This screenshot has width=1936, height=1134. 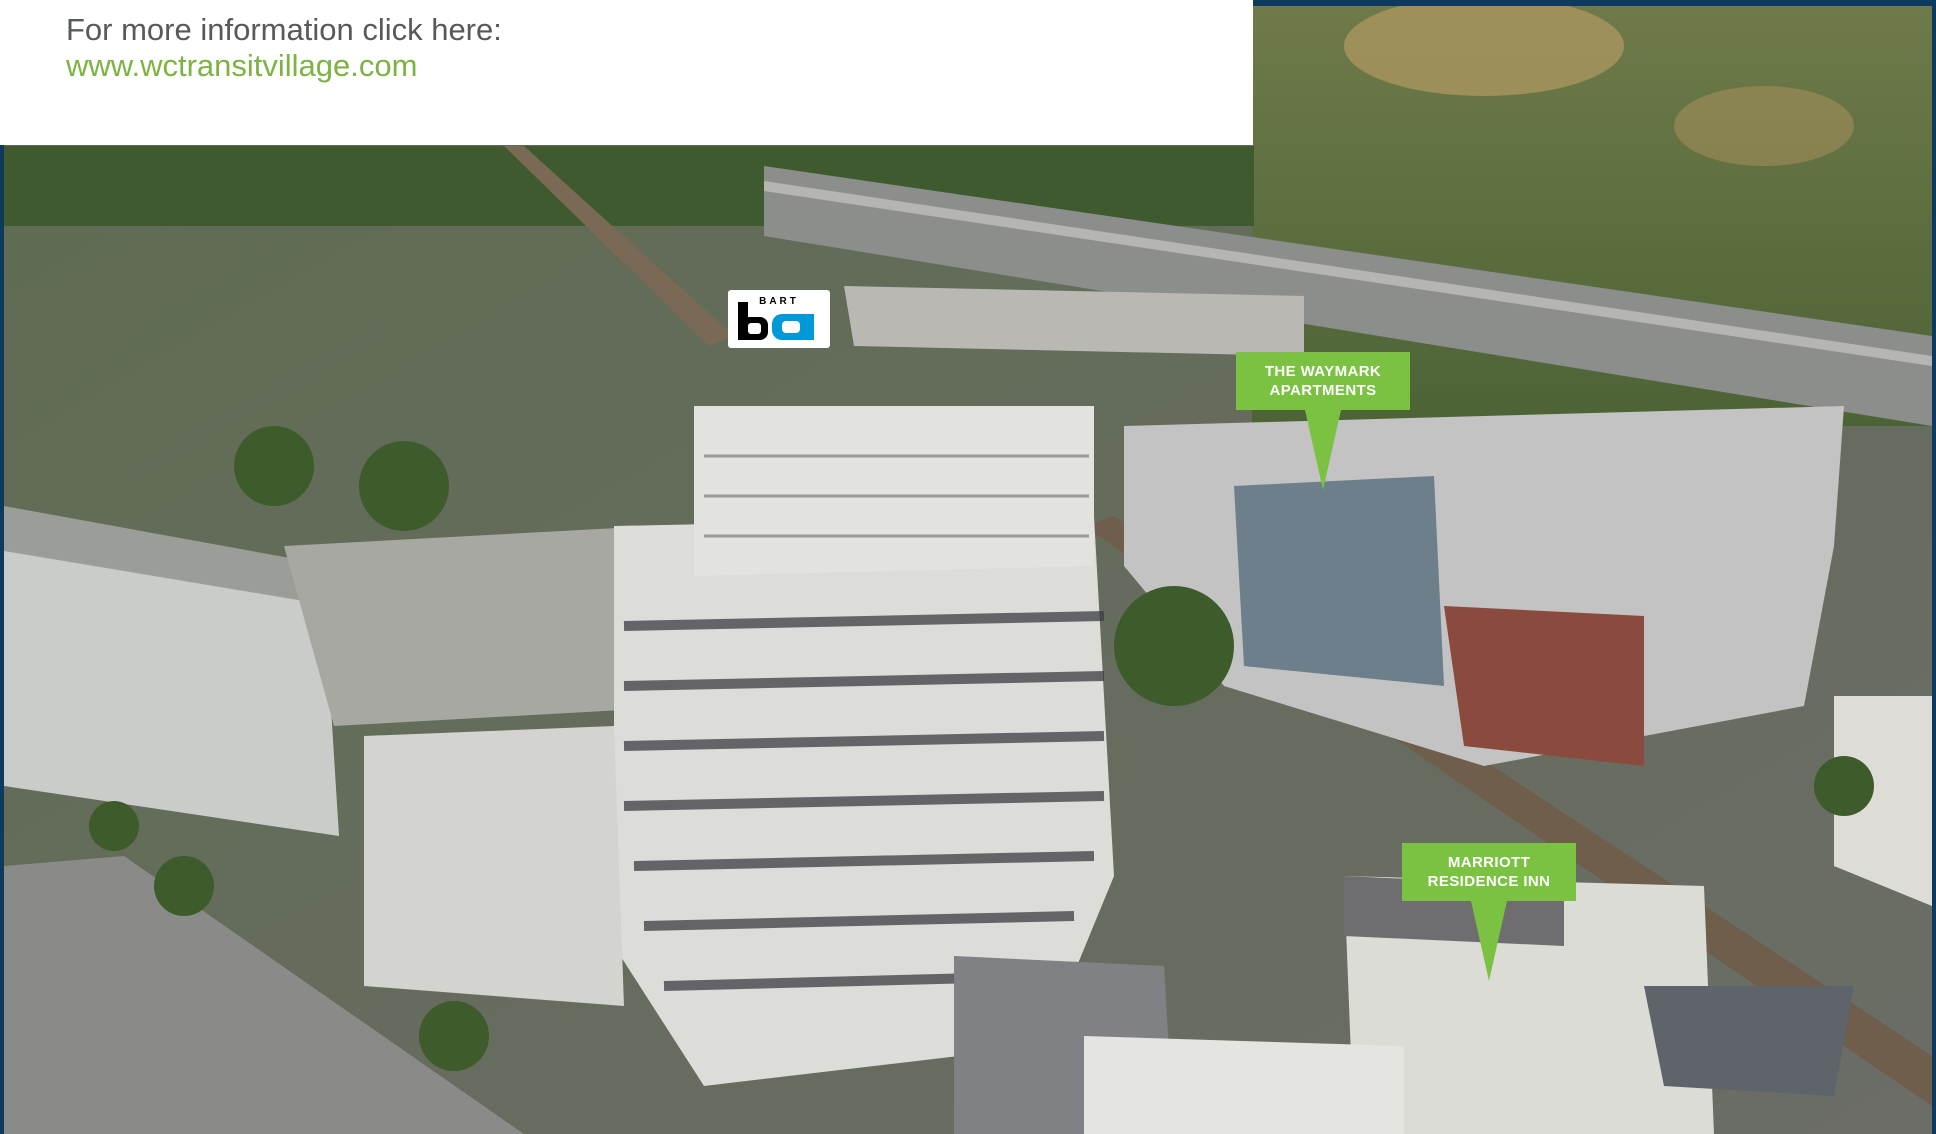 What do you see at coordinates (1489, 872) in the screenshot?
I see `marriott-residence-inn-callout: MARRIOTT RESIDENCE INN` at bounding box center [1489, 872].